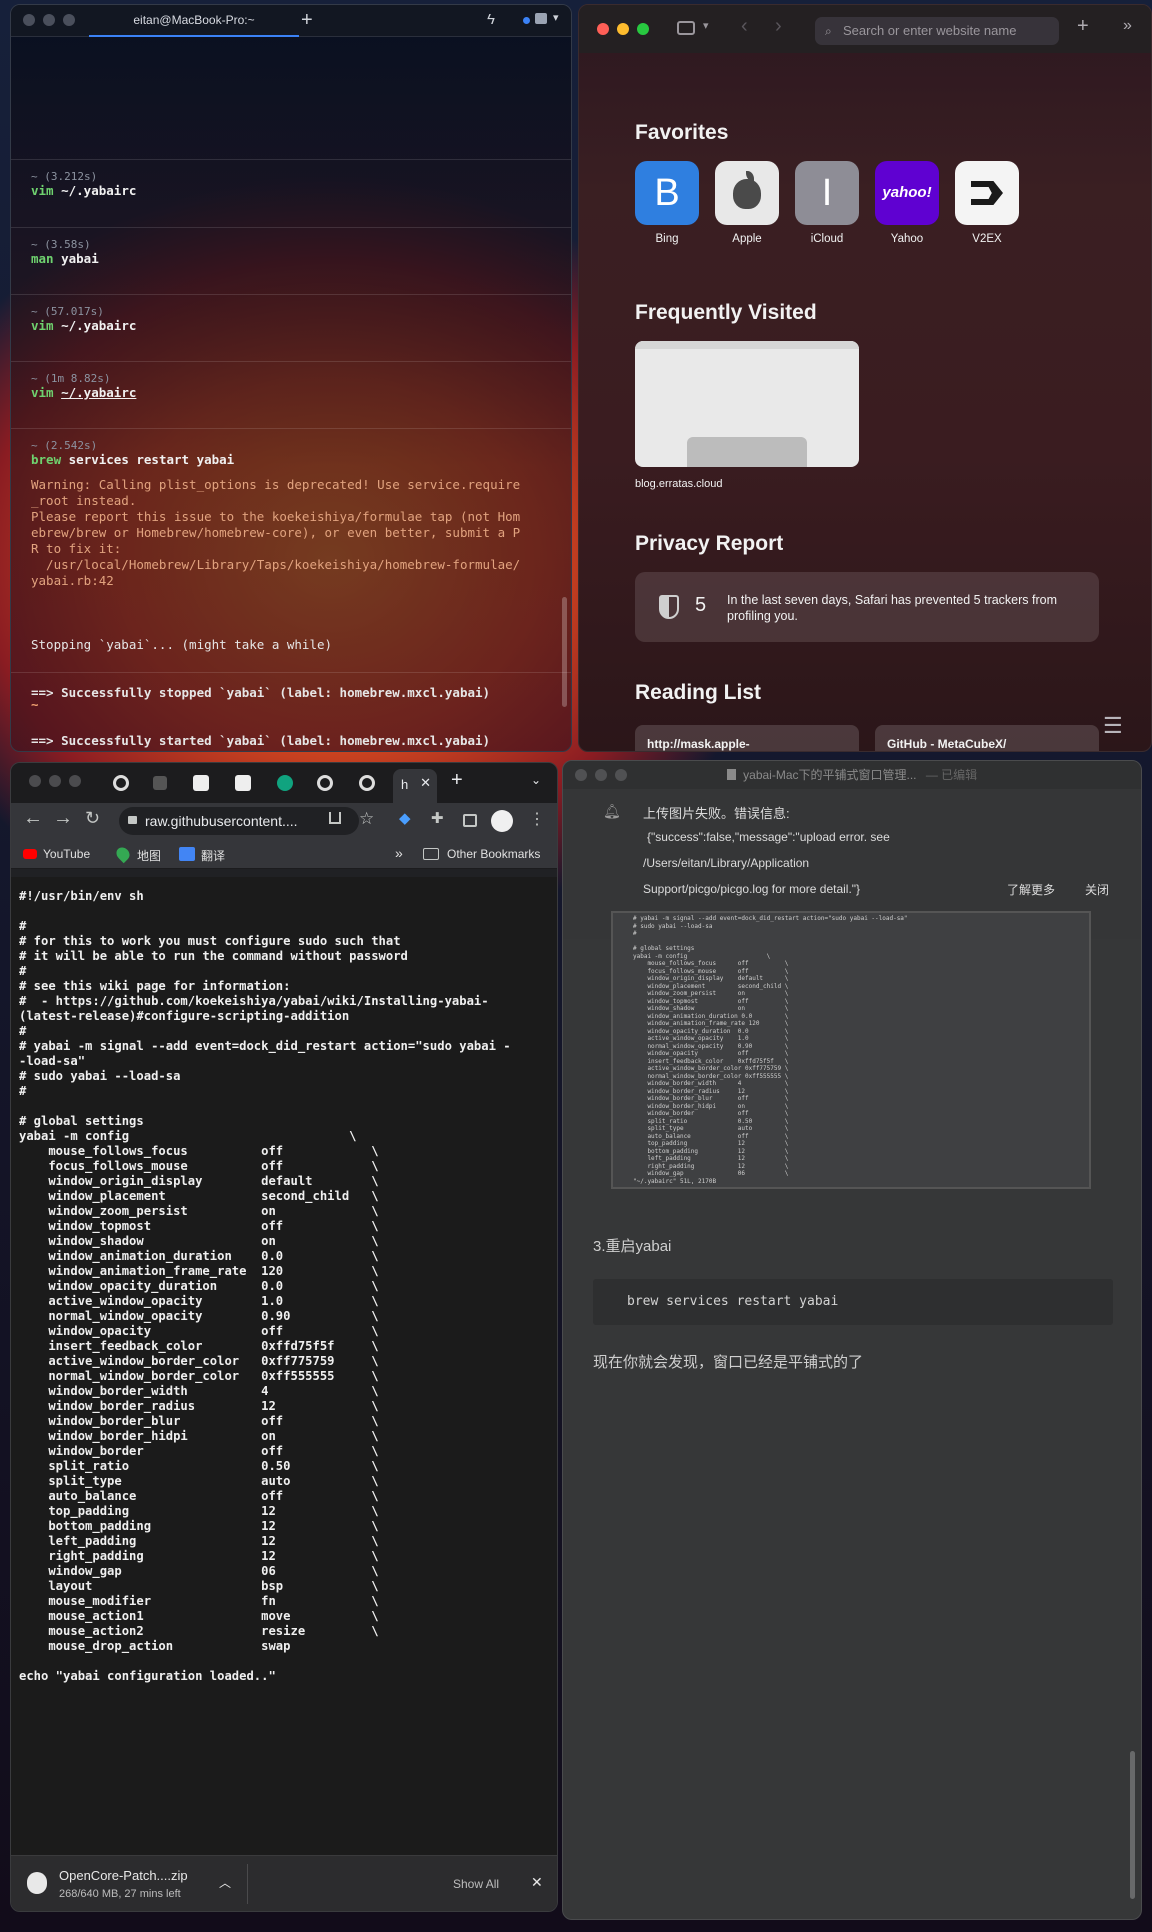  Describe the element at coordinates (291, 193) in the screenshot. I see `command-block: ~ (3.212s) vim ~/.yabairc` at that location.